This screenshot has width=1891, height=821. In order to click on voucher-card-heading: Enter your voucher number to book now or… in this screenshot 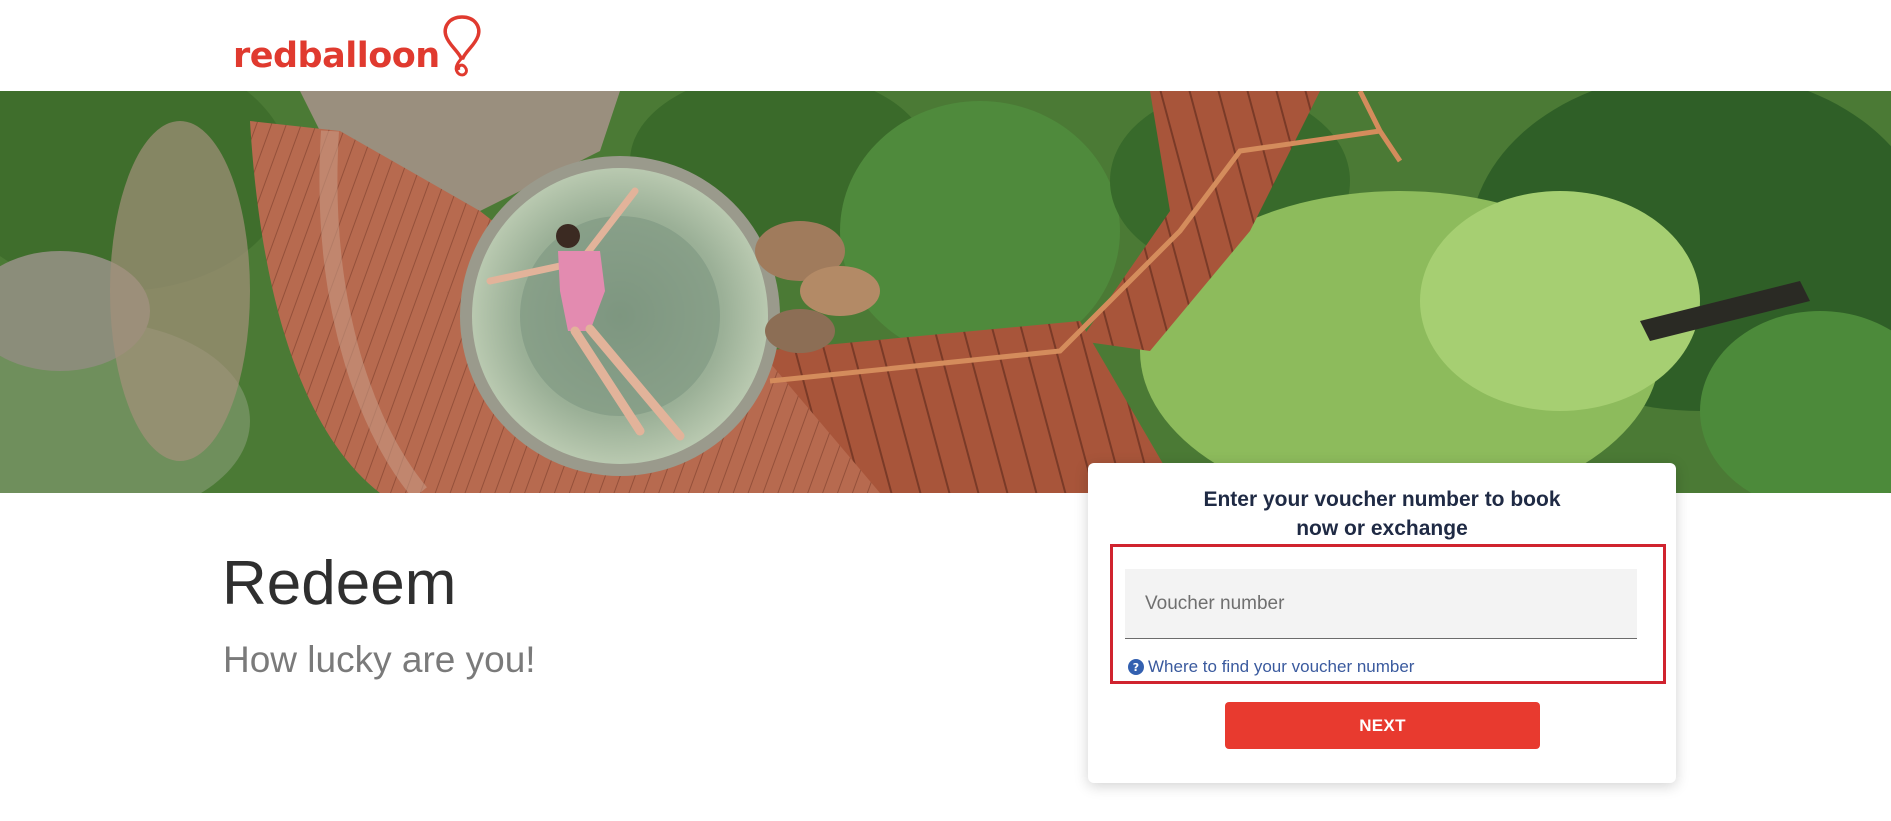, I will do `click(1382, 514)`.